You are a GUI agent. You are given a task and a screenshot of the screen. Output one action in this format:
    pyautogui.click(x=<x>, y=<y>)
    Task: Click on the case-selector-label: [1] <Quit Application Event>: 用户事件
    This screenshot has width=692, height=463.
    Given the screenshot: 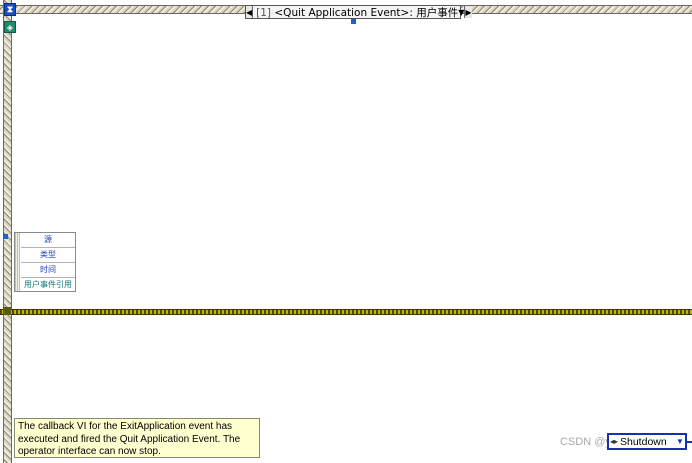 What is the action you would take?
    pyautogui.click(x=355, y=12)
    